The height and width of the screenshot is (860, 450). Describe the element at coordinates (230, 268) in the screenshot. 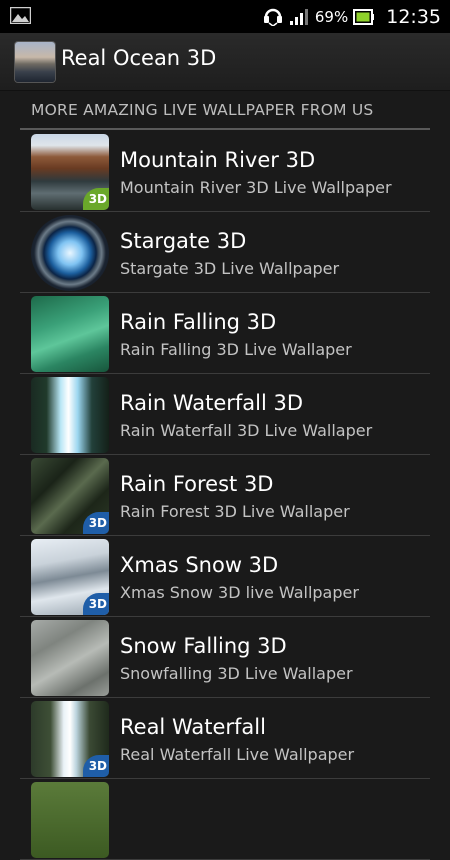

I see `item-subtitle: Stargate 3D Live Wallpaper` at that location.